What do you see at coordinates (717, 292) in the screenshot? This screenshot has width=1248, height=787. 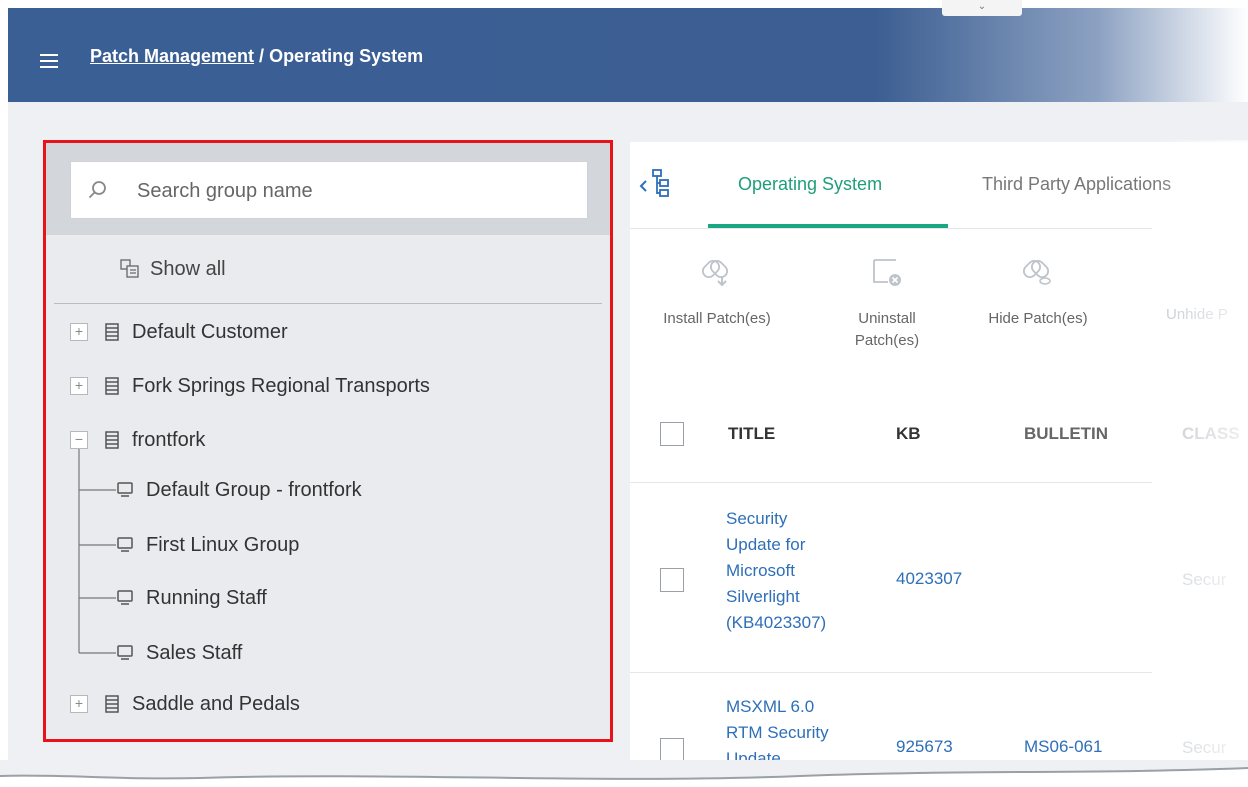 I see `install-patches-button: Install Patch(es)` at bounding box center [717, 292].